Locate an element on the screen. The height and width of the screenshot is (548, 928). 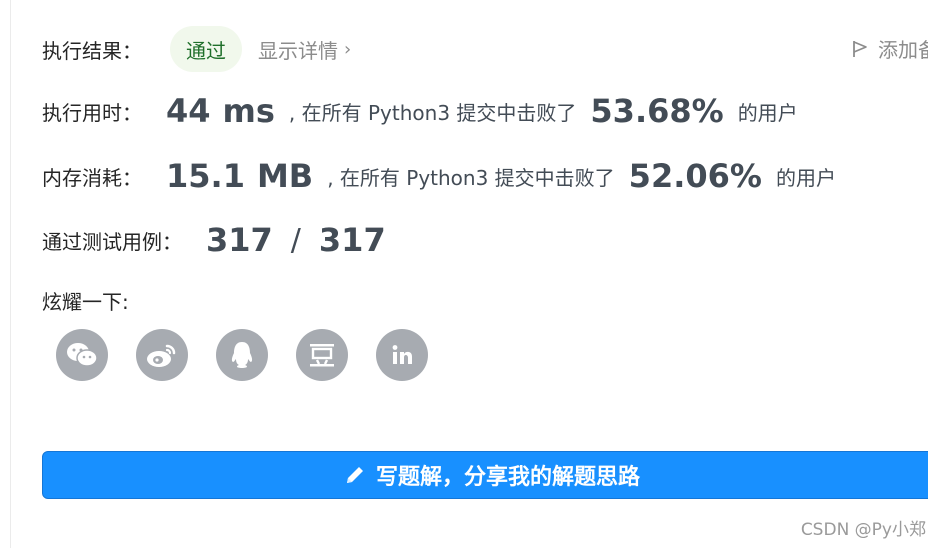
memory-label: 内存消耗： is located at coordinates (92, 177).